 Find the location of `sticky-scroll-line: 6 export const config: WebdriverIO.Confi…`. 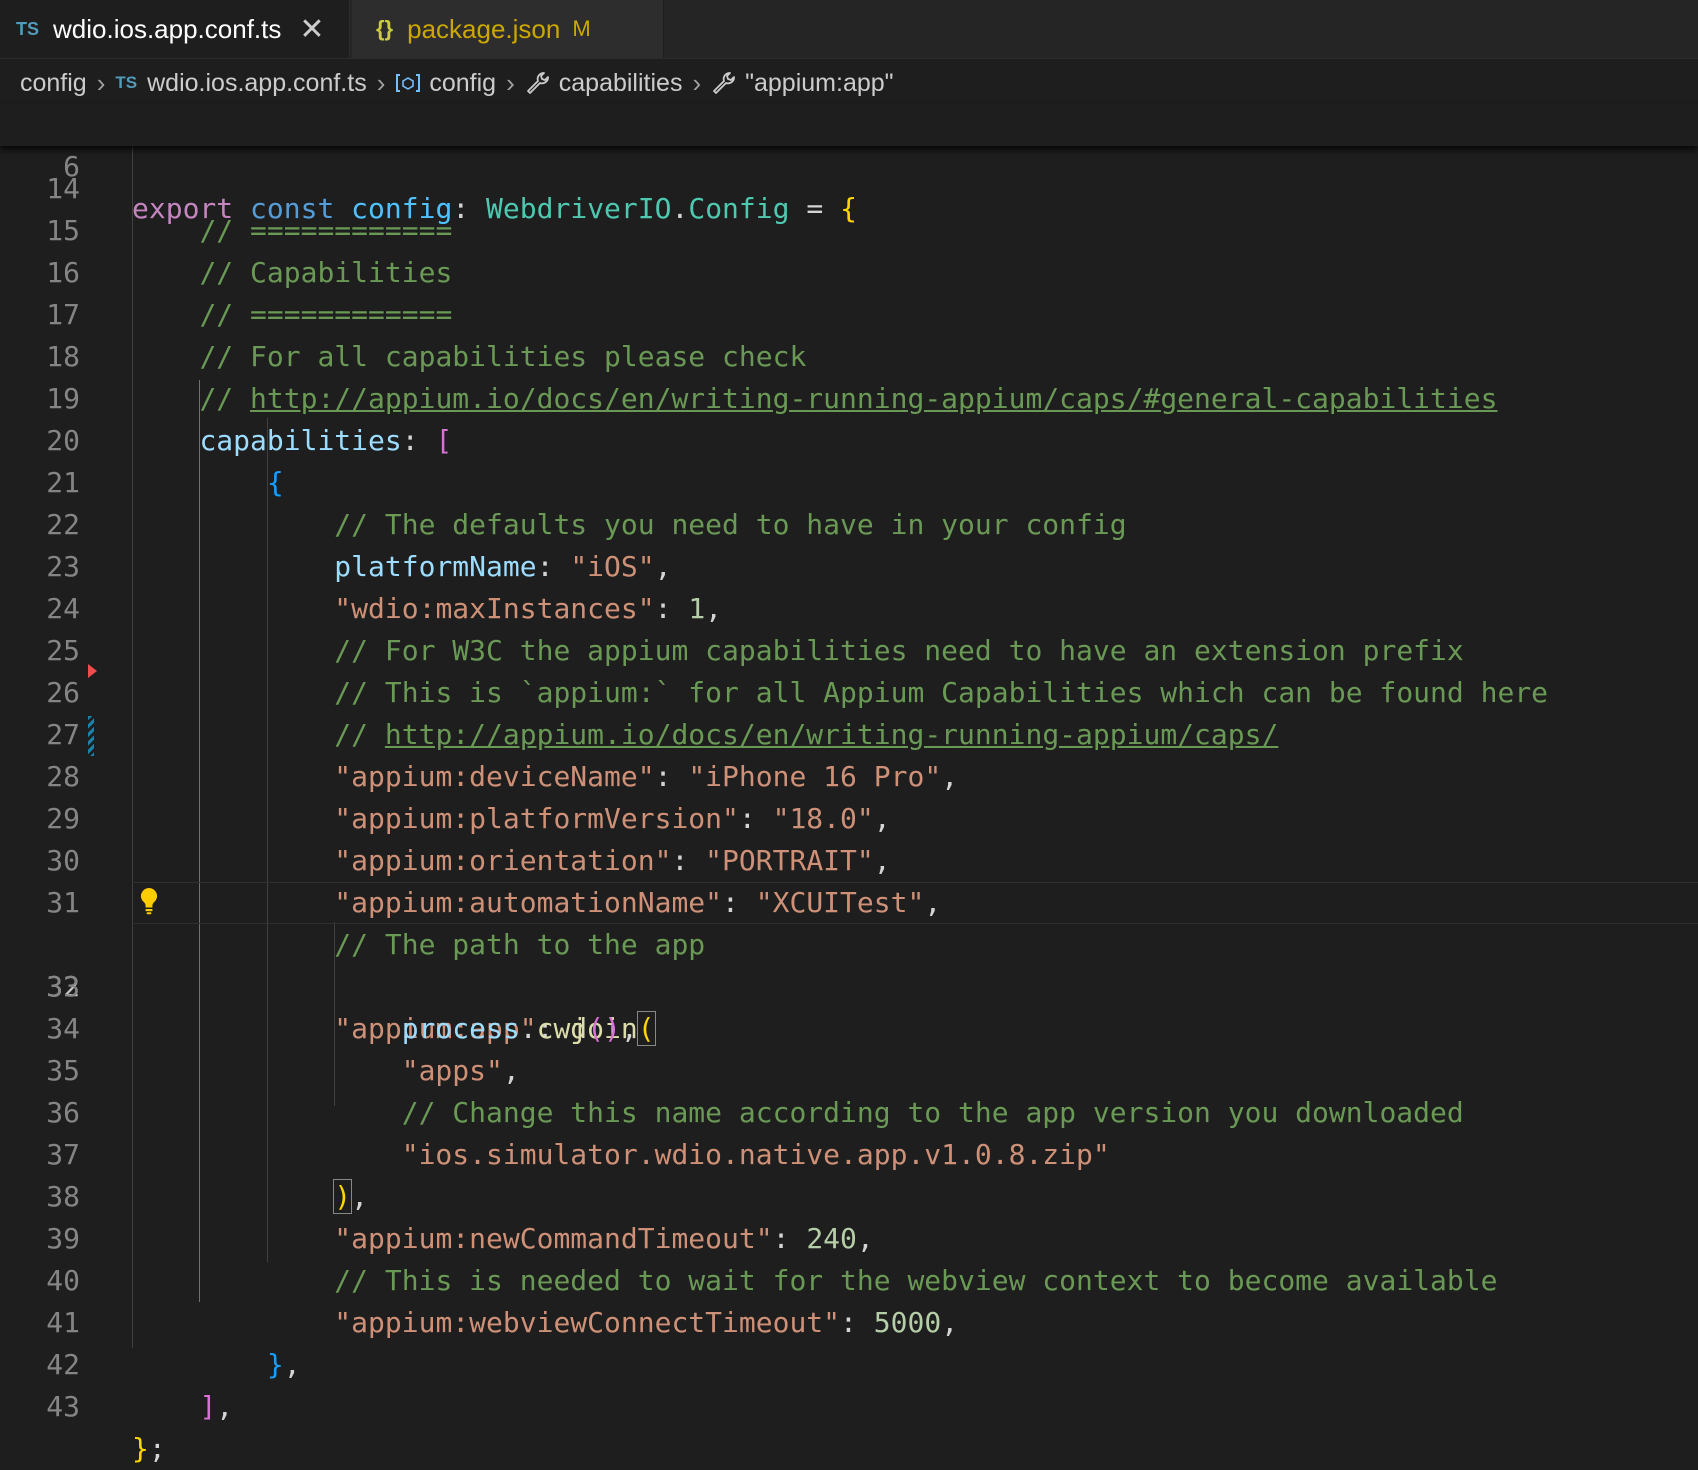

sticky-scroll-line: 6 export const config: WebdriverIO.Confi… is located at coordinates (849, 164).